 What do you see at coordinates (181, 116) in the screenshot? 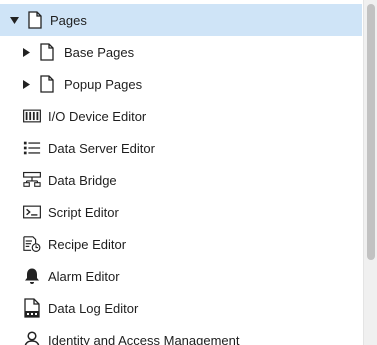
I see `tree-item-io-device-editor: I/O Device Editor` at bounding box center [181, 116].